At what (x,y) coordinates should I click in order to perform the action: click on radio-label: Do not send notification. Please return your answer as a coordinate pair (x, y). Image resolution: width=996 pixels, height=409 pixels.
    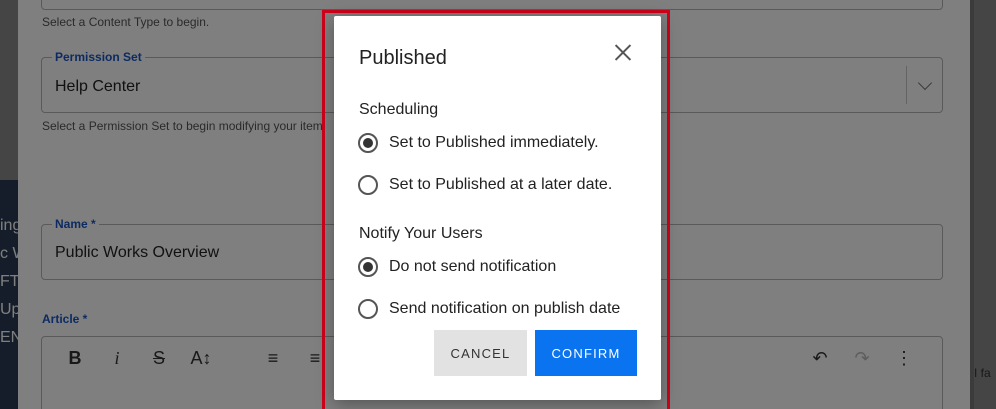
    Looking at the image, I should click on (473, 266).